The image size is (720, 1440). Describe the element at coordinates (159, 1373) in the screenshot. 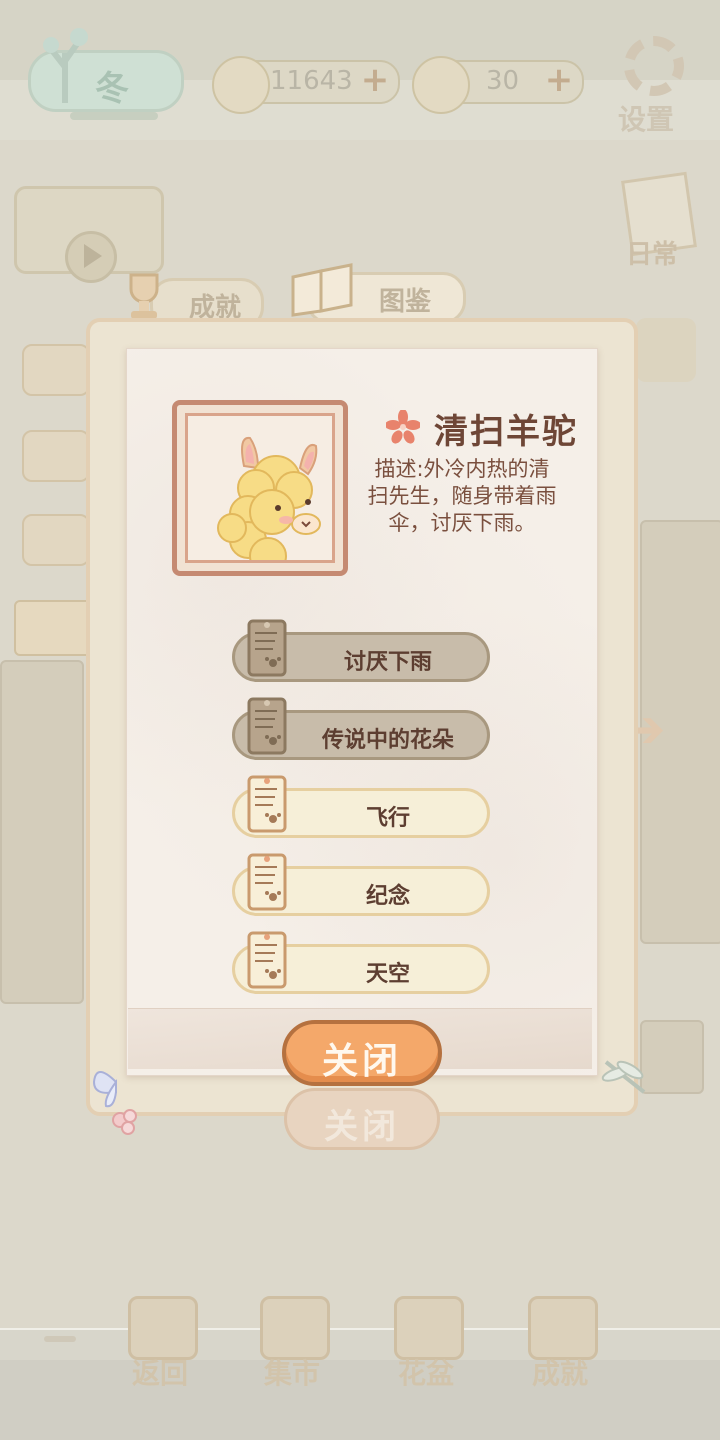

I see `nav-back-label: 返回` at that location.